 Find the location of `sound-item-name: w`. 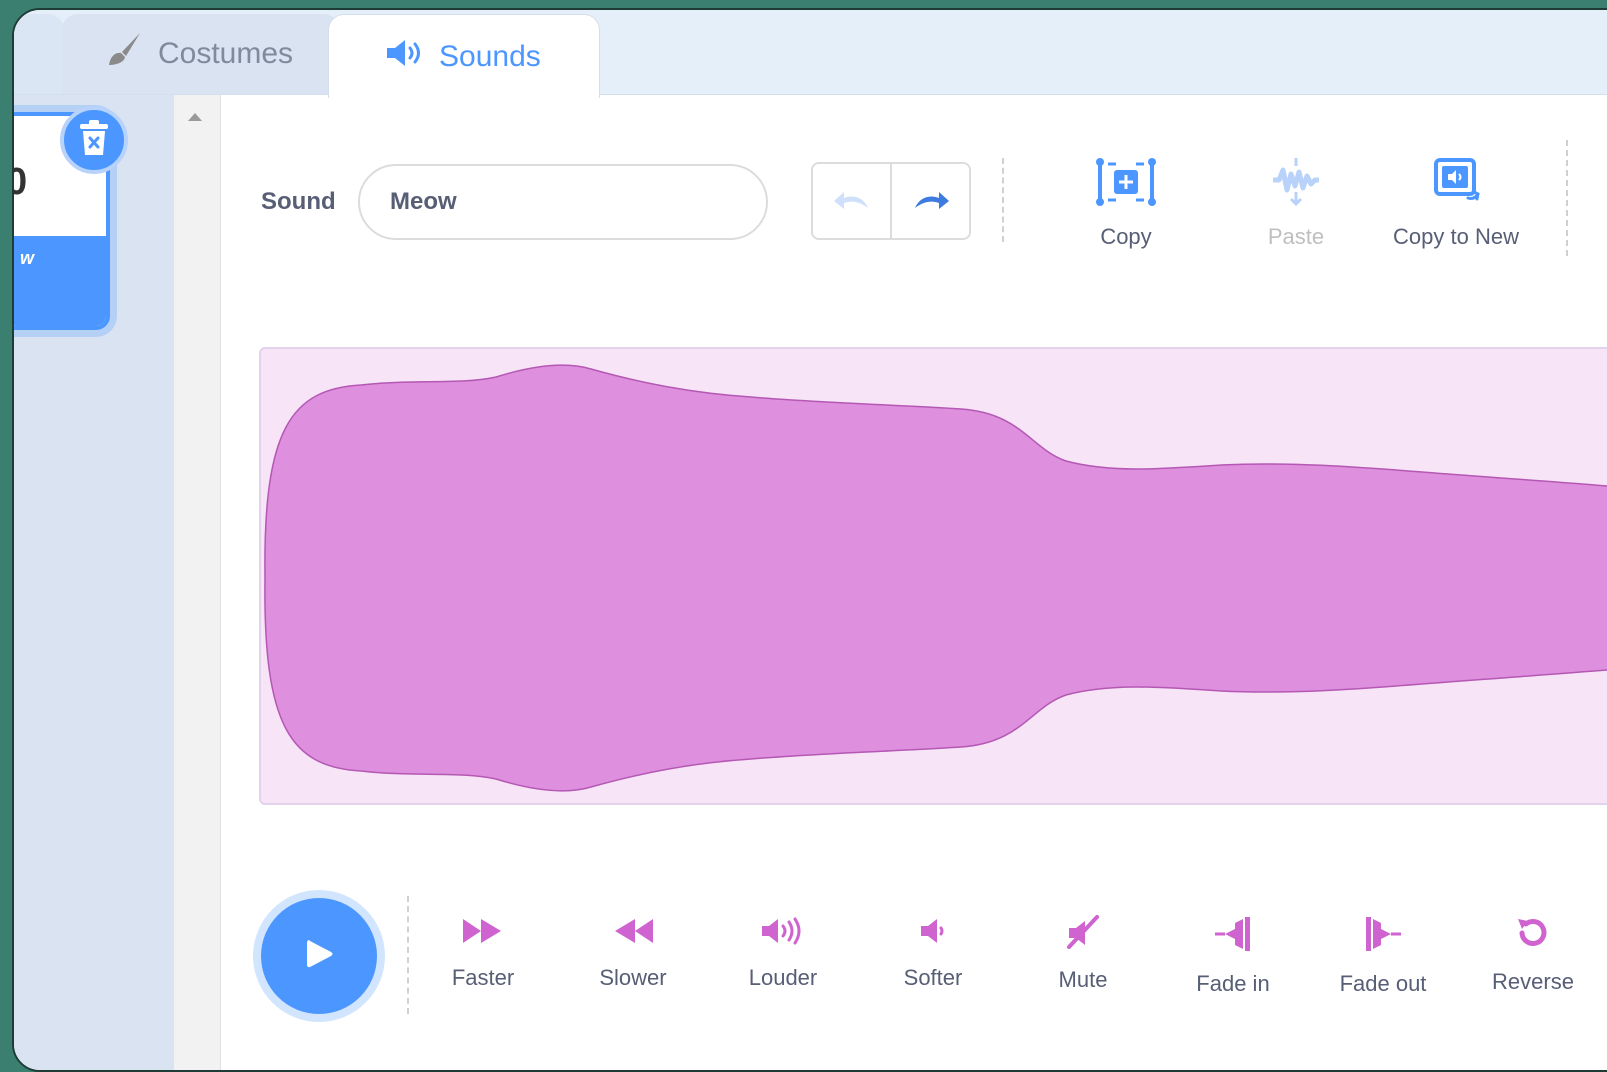

sound-item-name: w is located at coordinates (60, 281).